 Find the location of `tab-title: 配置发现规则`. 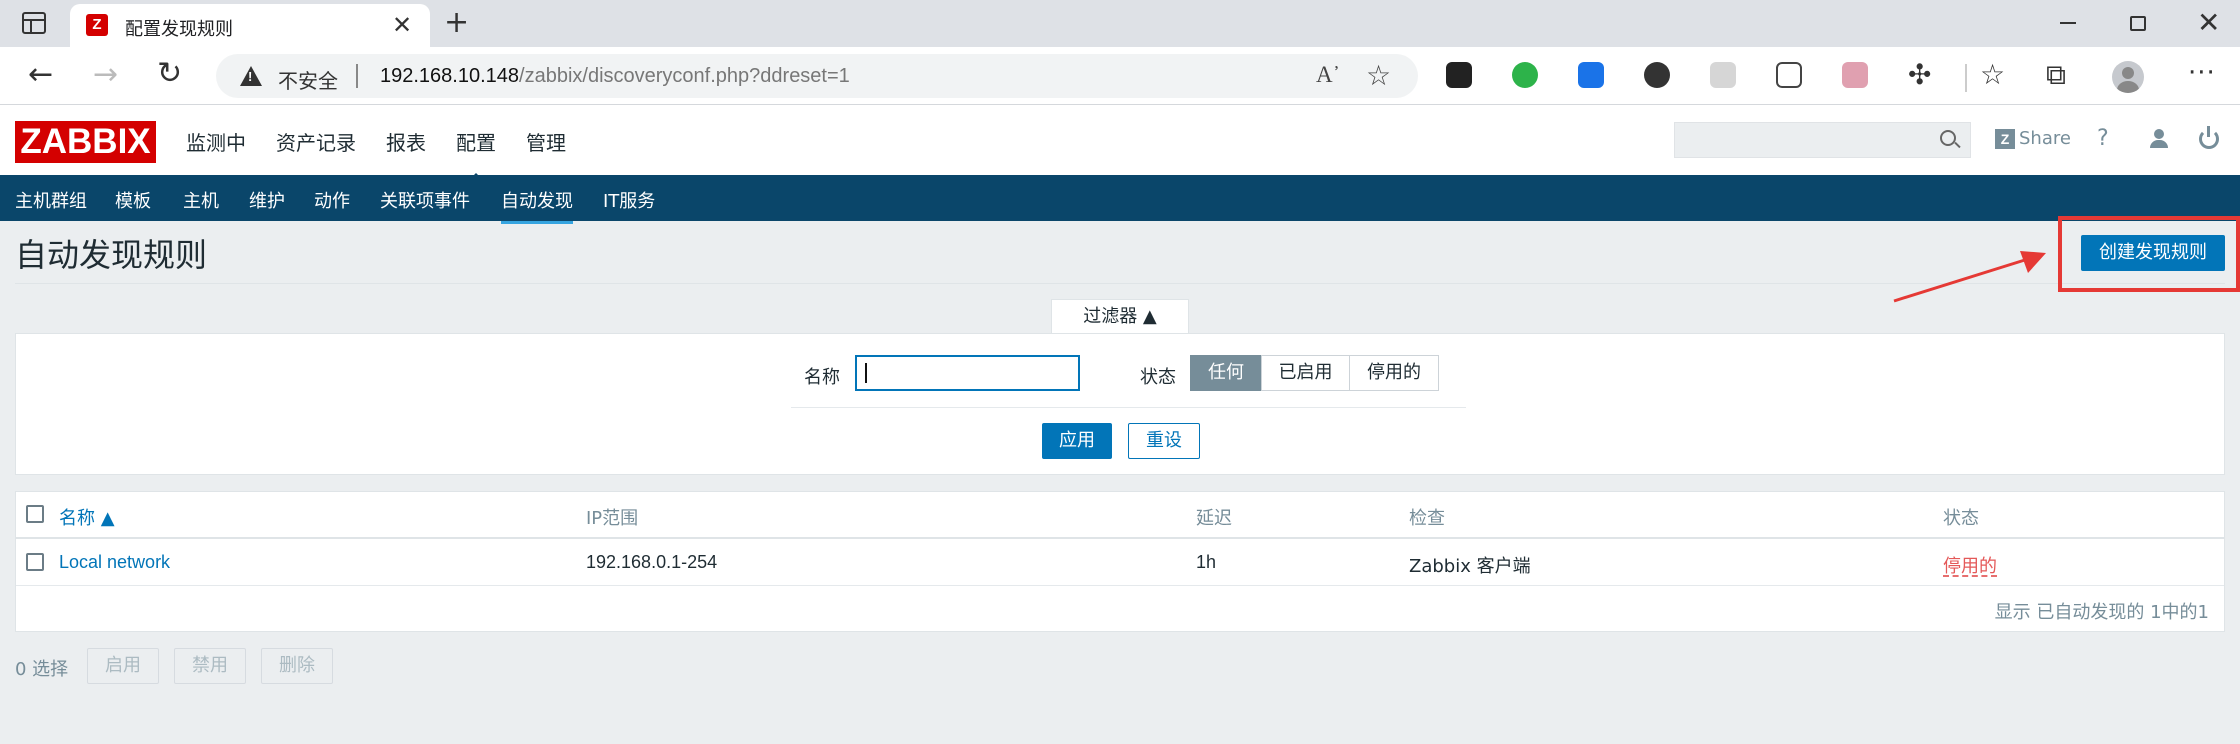

tab-title: 配置发现规则 is located at coordinates (179, 29).